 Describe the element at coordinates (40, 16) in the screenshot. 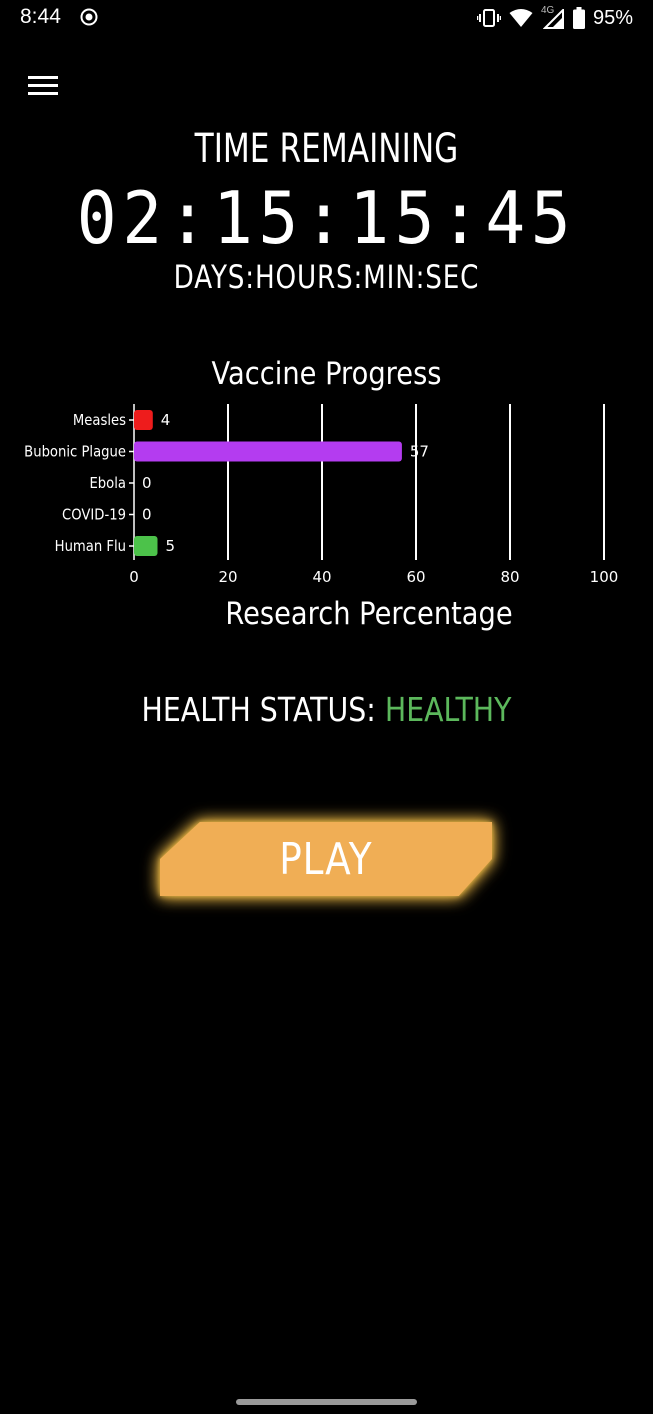

I see `status-time: 8:44` at that location.